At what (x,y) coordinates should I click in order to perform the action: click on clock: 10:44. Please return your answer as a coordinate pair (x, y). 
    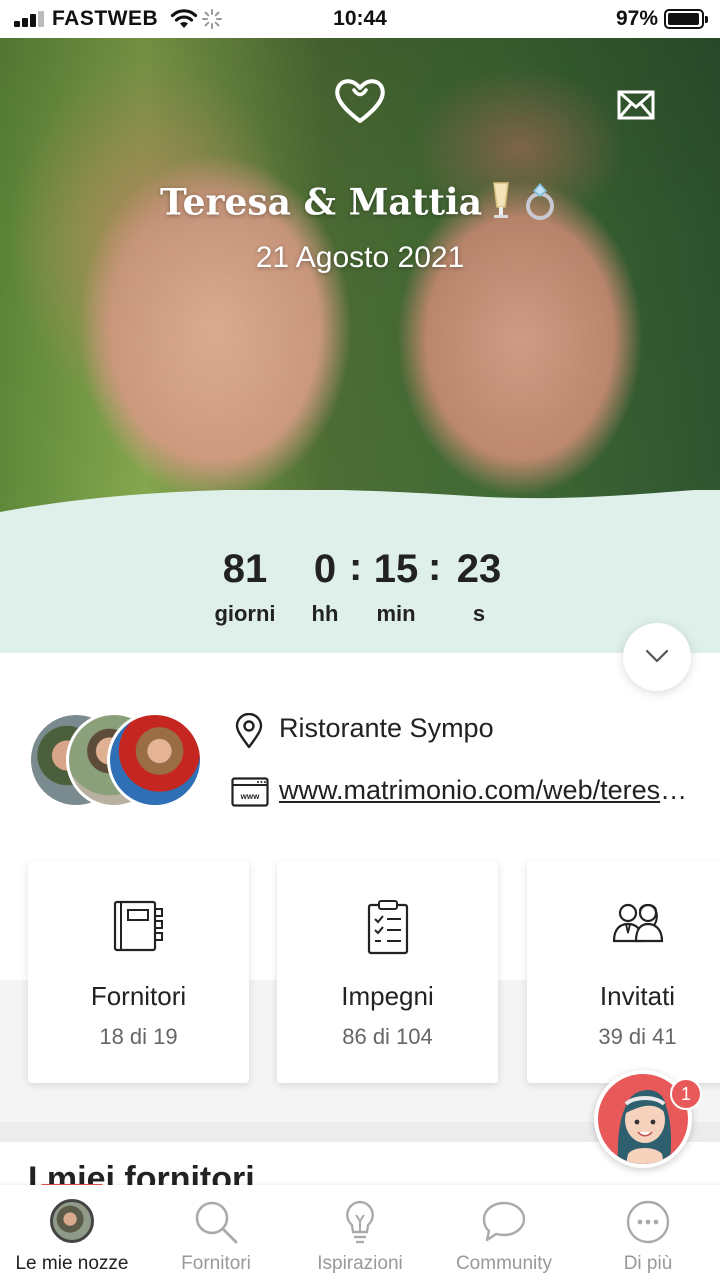
    Looking at the image, I should click on (360, 18).